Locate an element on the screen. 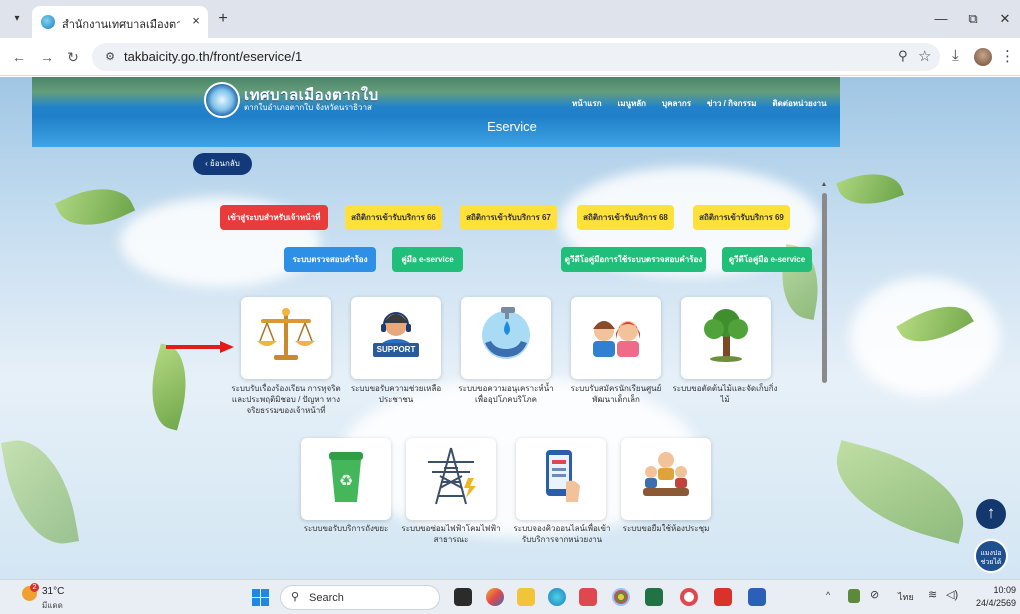 This screenshot has width=1020, height=614. service-card-electric is located at coordinates (451, 479).